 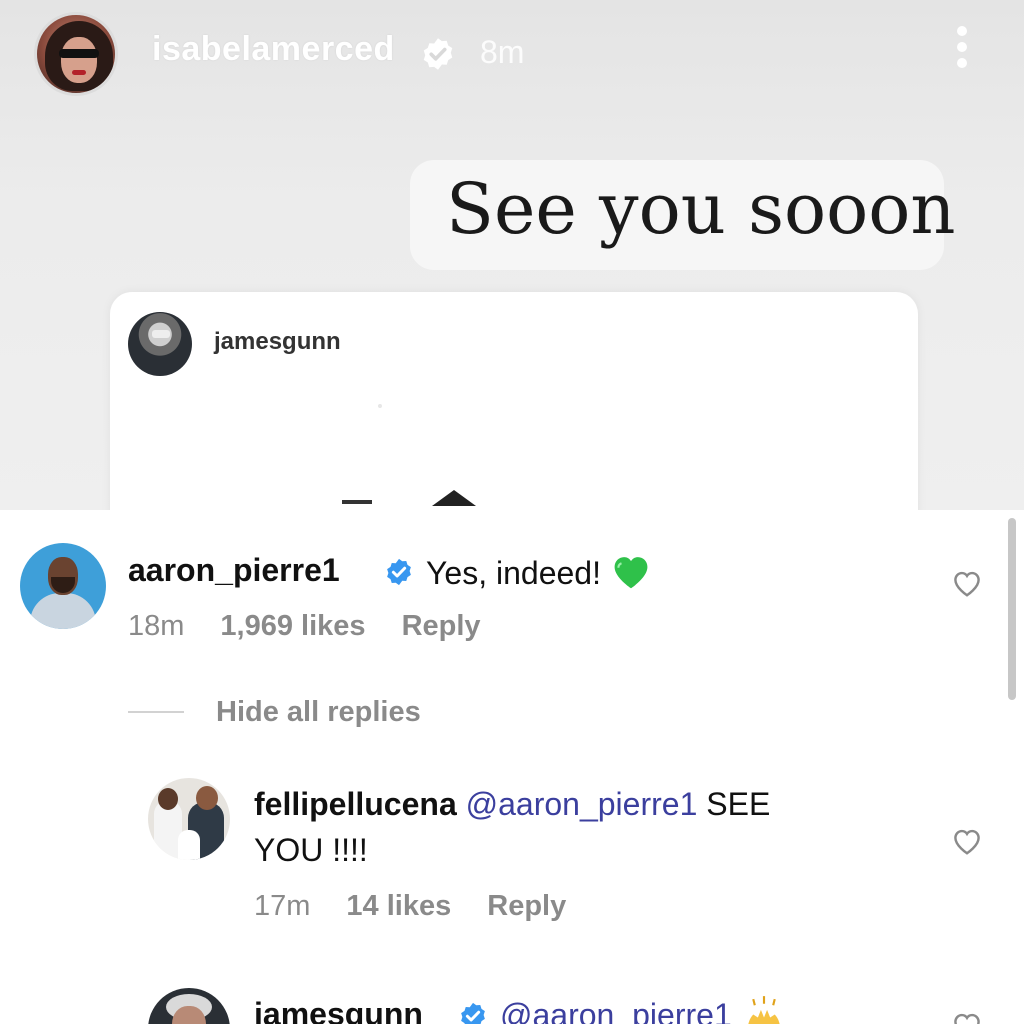 What do you see at coordinates (273, 49) in the screenshot?
I see `story-author-username: isabelamerced` at bounding box center [273, 49].